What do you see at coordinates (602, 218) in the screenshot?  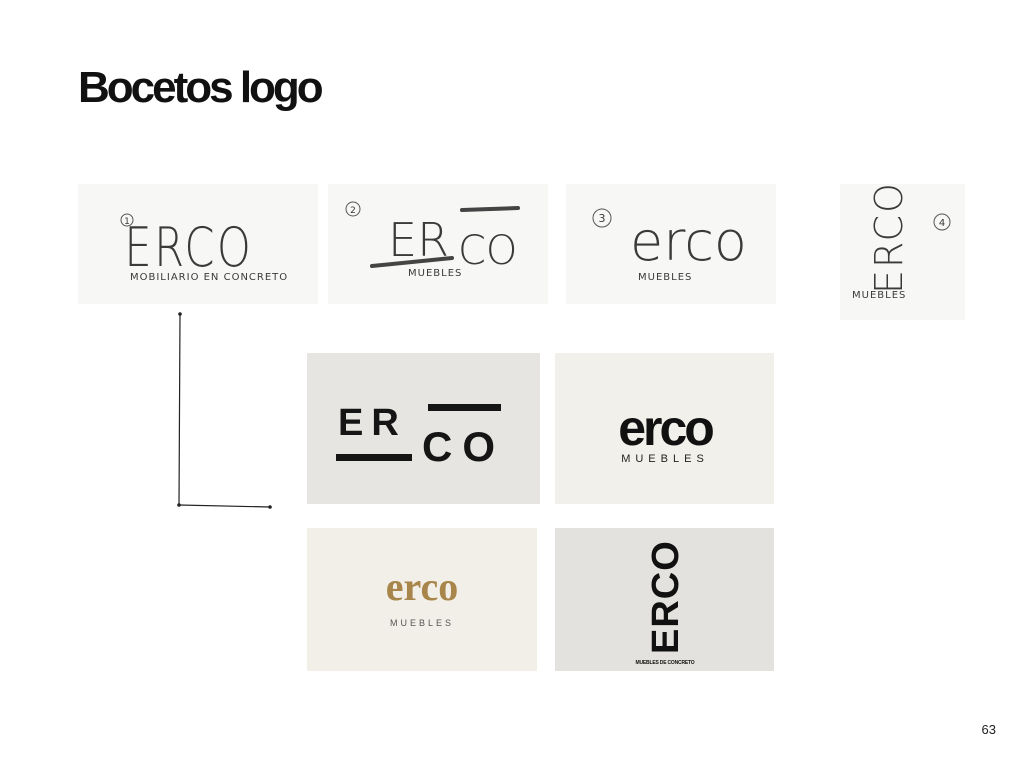 I see `sketch-3-number: 3` at bounding box center [602, 218].